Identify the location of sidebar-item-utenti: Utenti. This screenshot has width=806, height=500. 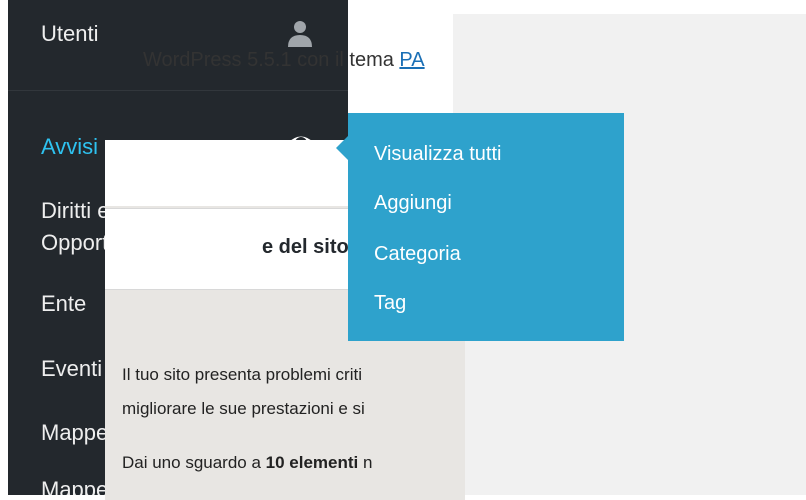
(69, 34).